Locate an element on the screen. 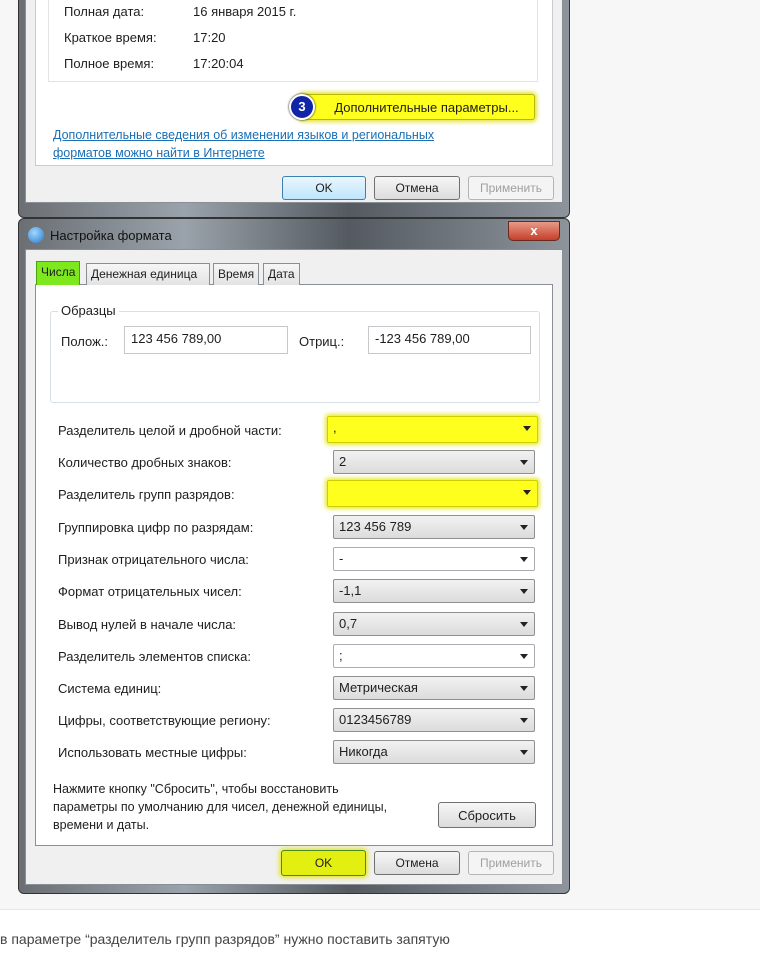  combo-value: Никогда is located at coordinates (363, 751).